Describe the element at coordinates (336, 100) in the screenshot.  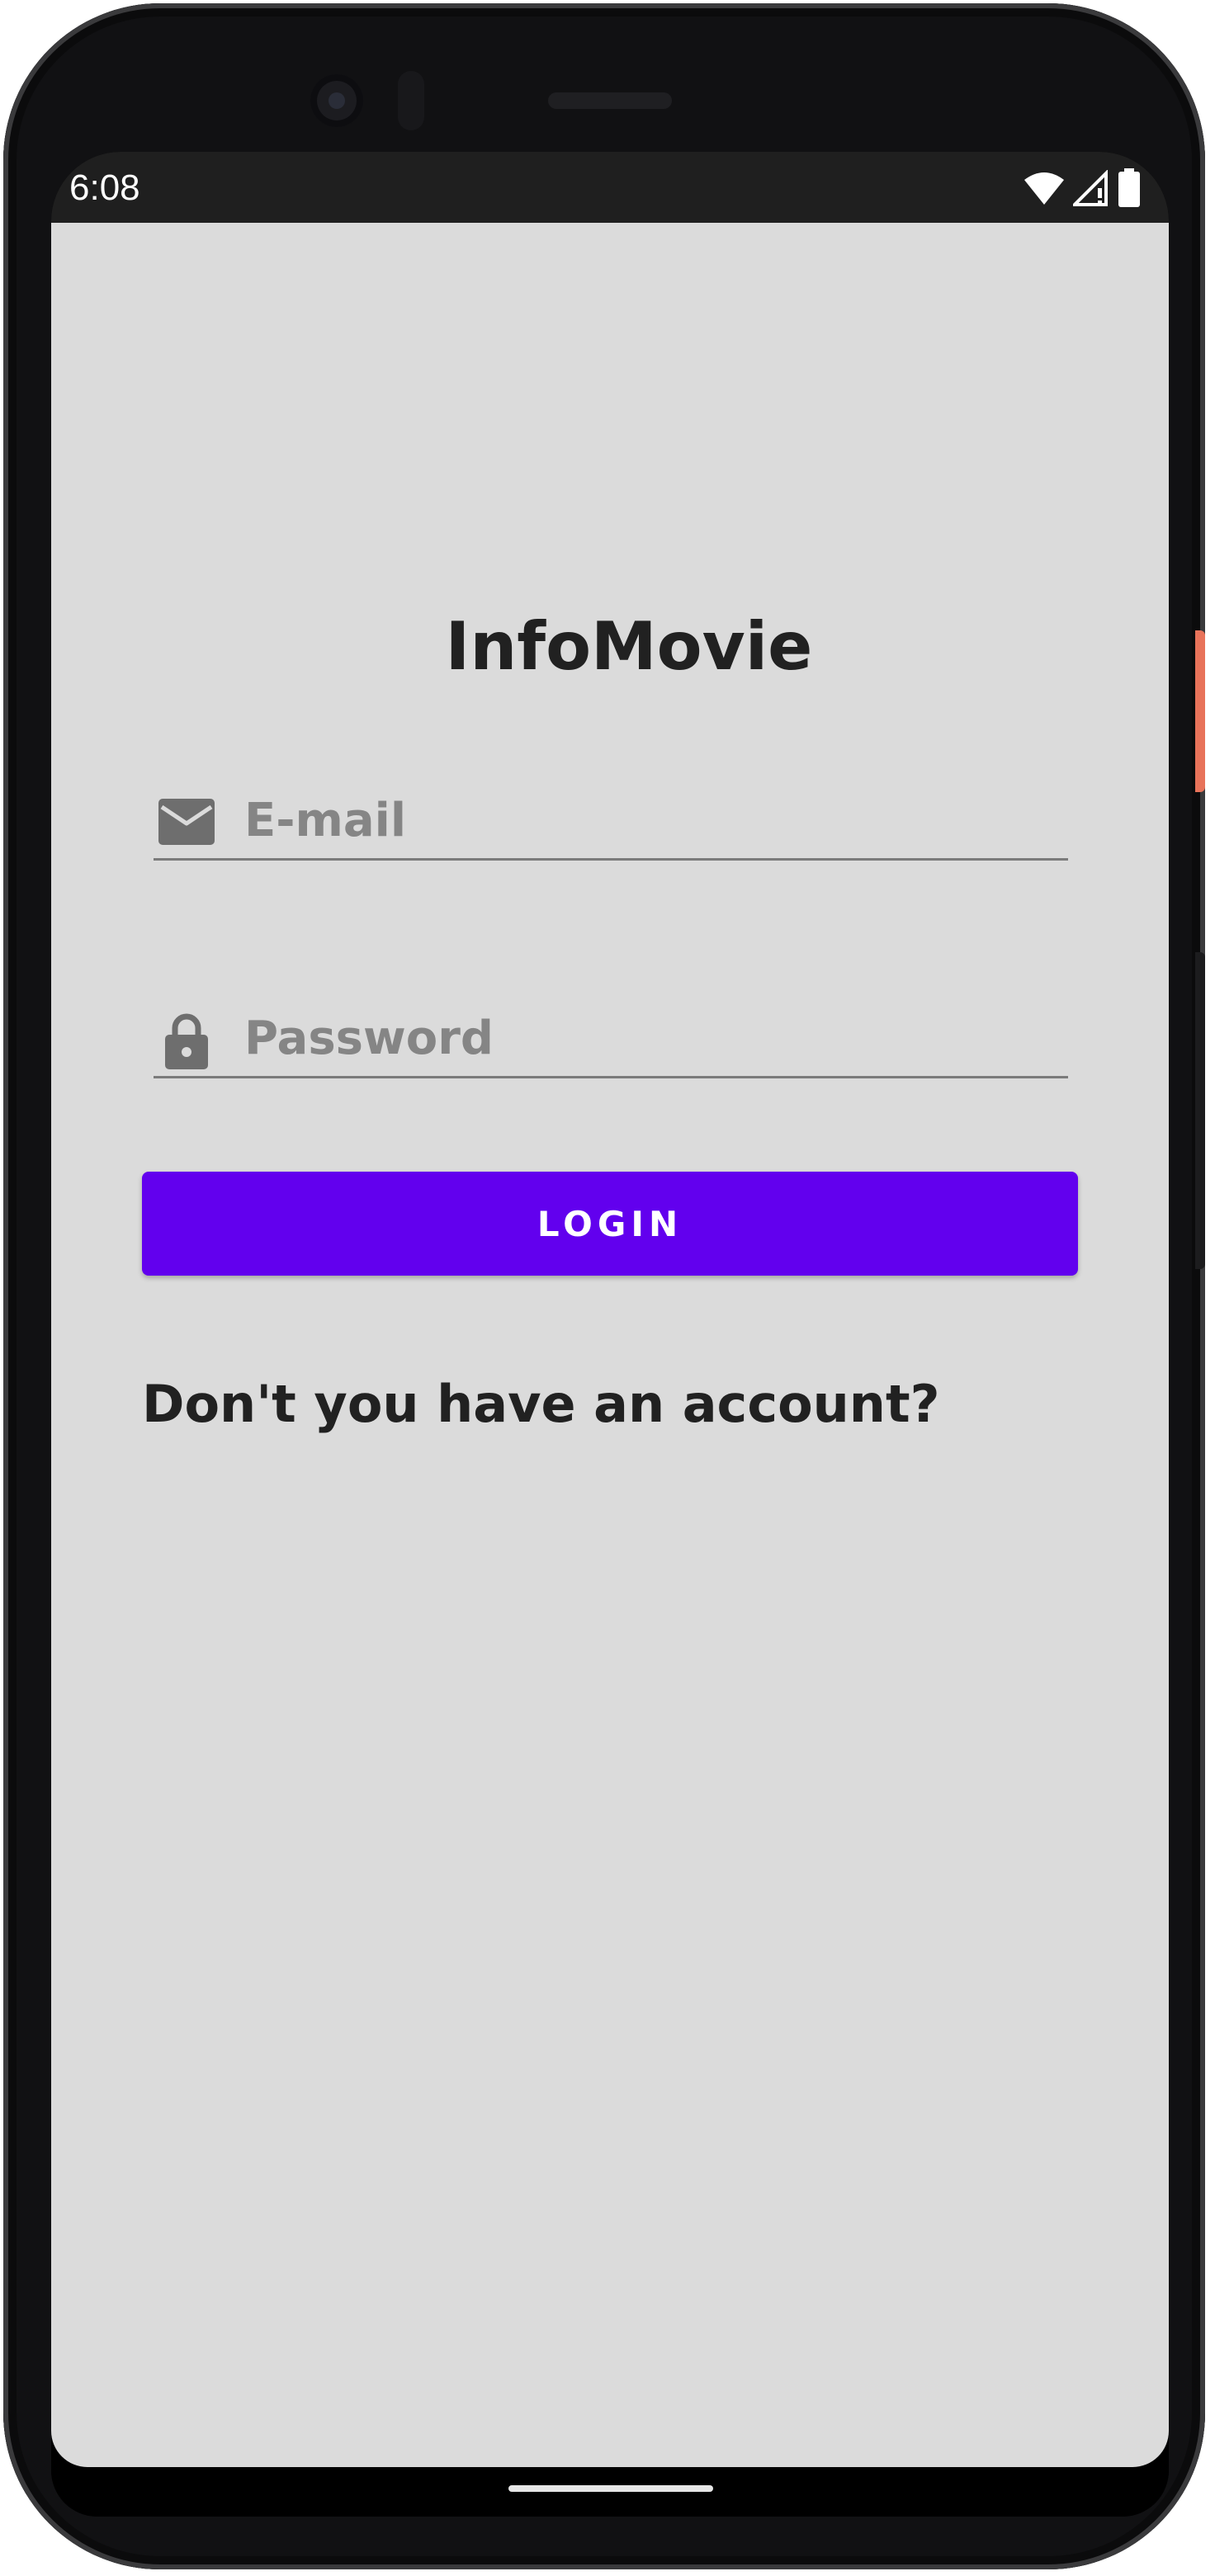
I see `front-camera` at that location.